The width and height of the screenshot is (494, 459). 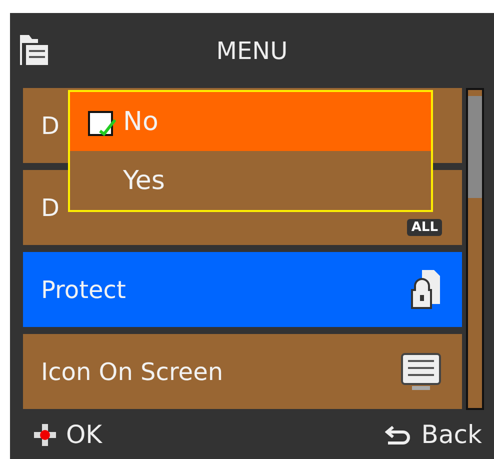 What do you see at coordinates (132, 372) in the screenshot?
I see `item-label: Icon On Screen` at bounding box center [132, 372].